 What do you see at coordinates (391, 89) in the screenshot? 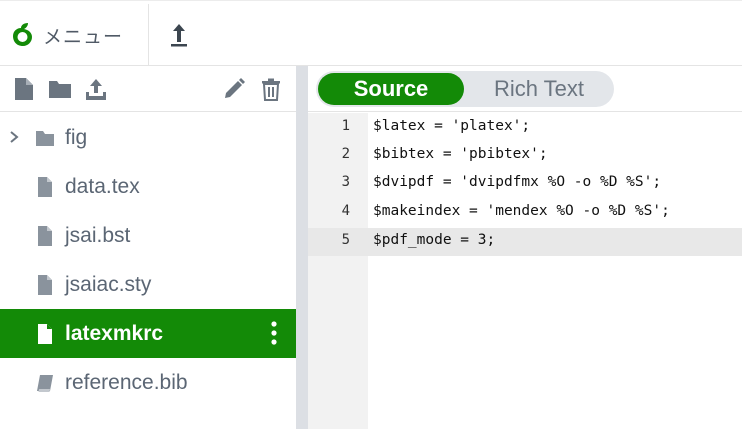
I see `source-mode-button: Source` at bounding box center [391, 89].